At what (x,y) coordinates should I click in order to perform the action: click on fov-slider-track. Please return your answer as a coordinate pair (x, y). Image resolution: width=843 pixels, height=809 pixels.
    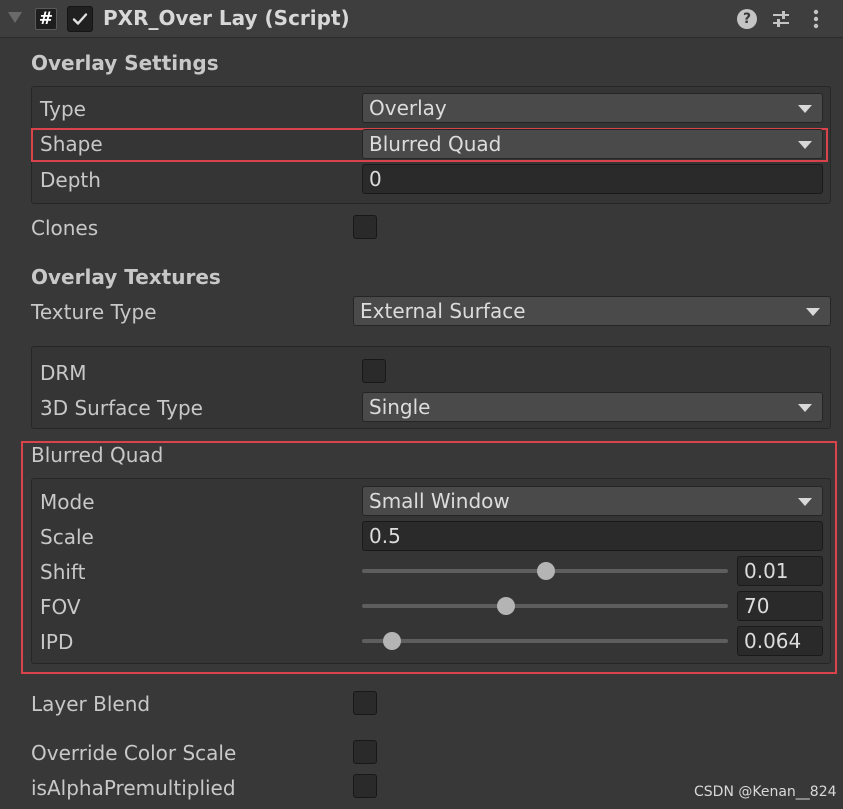
    Looking at the image, I should click on (545, 606).